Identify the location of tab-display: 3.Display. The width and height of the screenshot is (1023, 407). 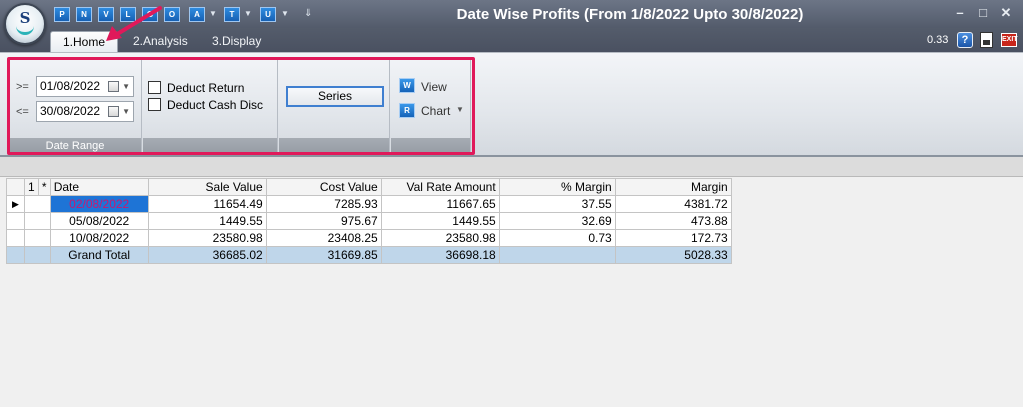
(236, 41).